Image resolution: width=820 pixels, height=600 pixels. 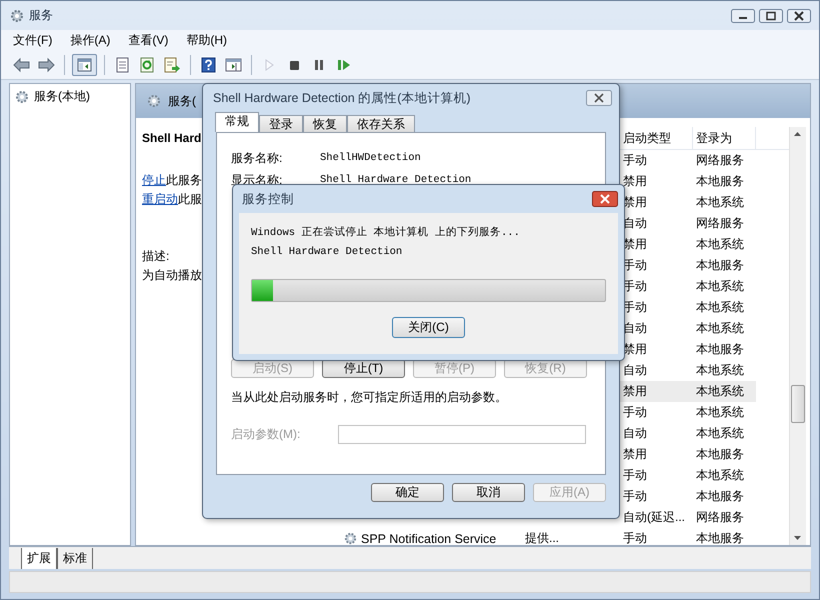 What do you see at coordinates (90, 40) in the screenshot?
I see `menu-item: 操作(A)` at bounding box center [90, 40].